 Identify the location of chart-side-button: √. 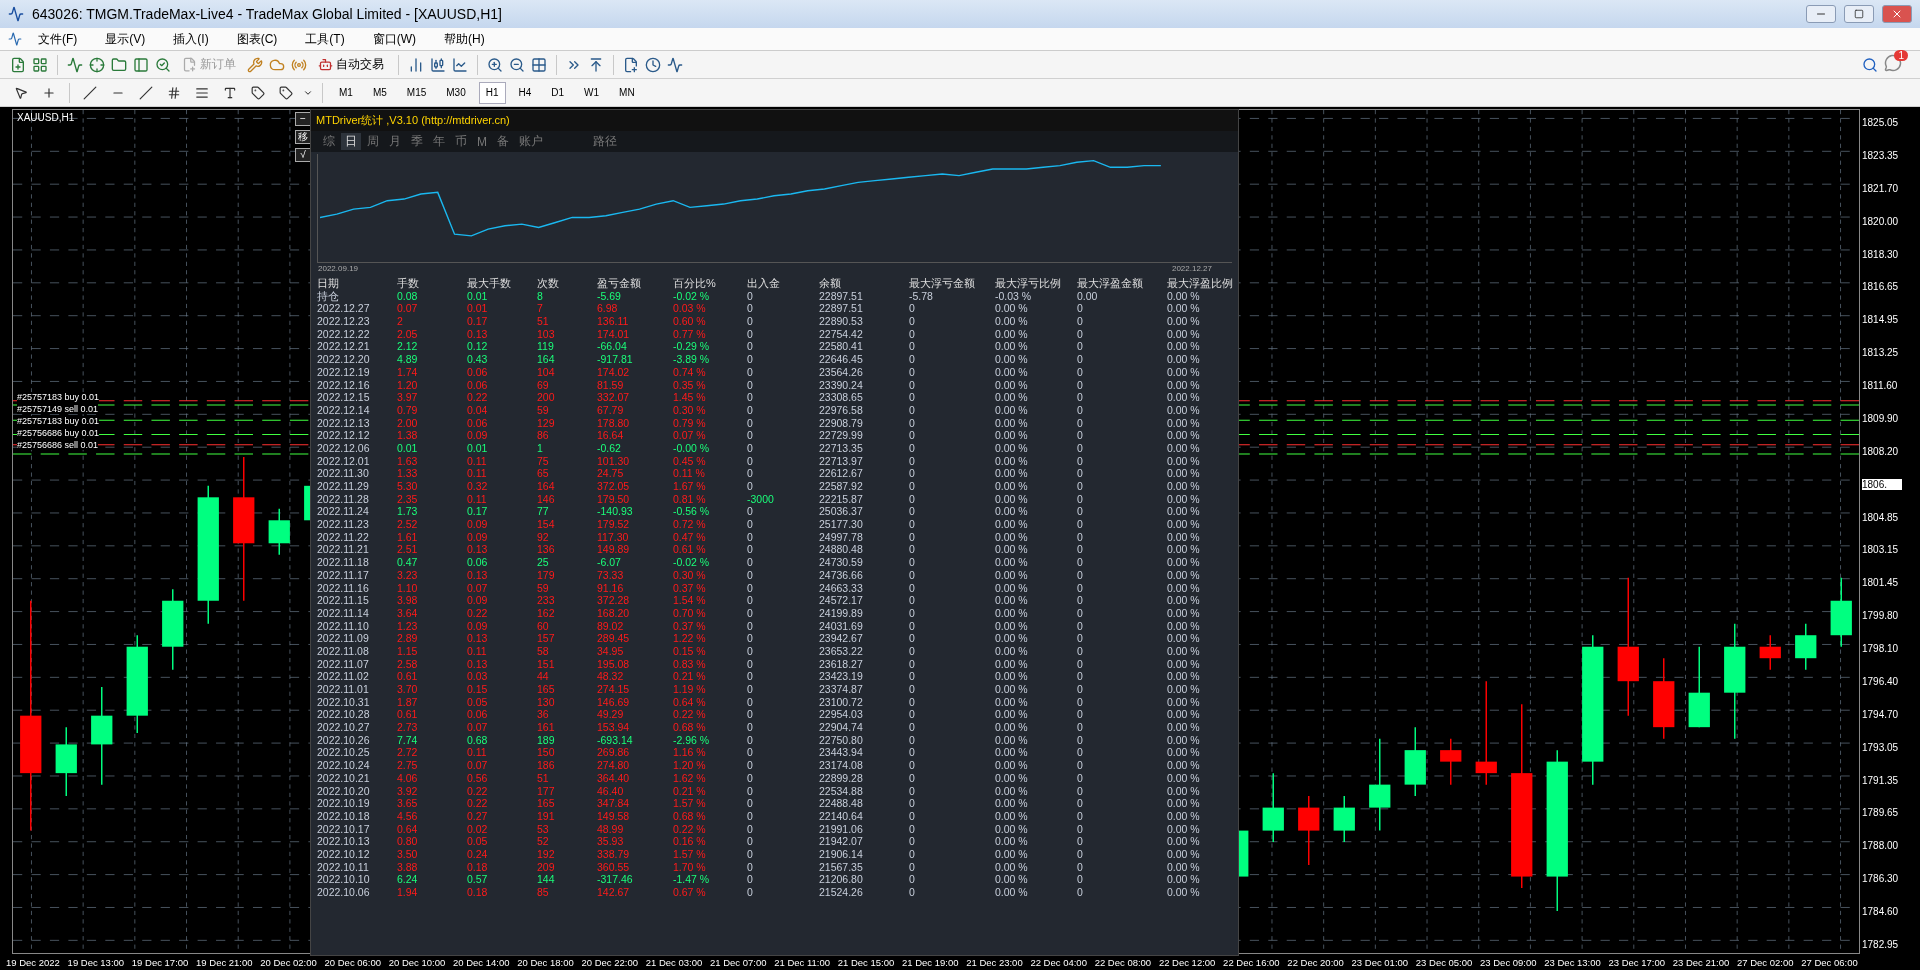
(303, 155).